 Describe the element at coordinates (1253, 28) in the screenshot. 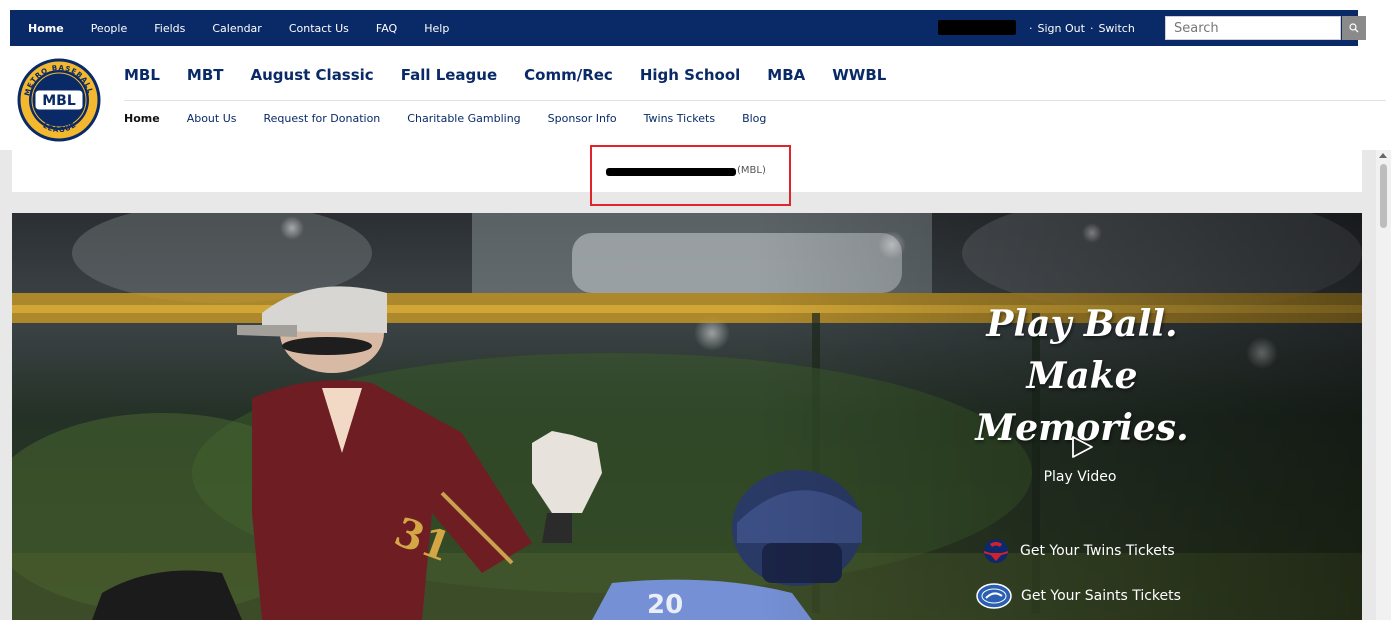

I see `search-input` at that location.